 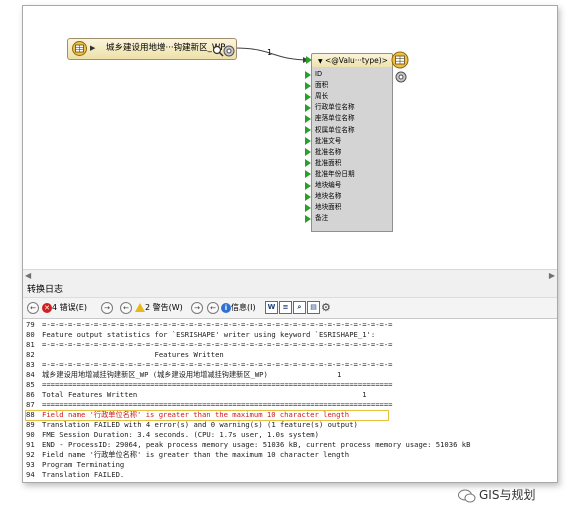 I want to click on arrow-right-icon: →, so click(x=197, y=307).